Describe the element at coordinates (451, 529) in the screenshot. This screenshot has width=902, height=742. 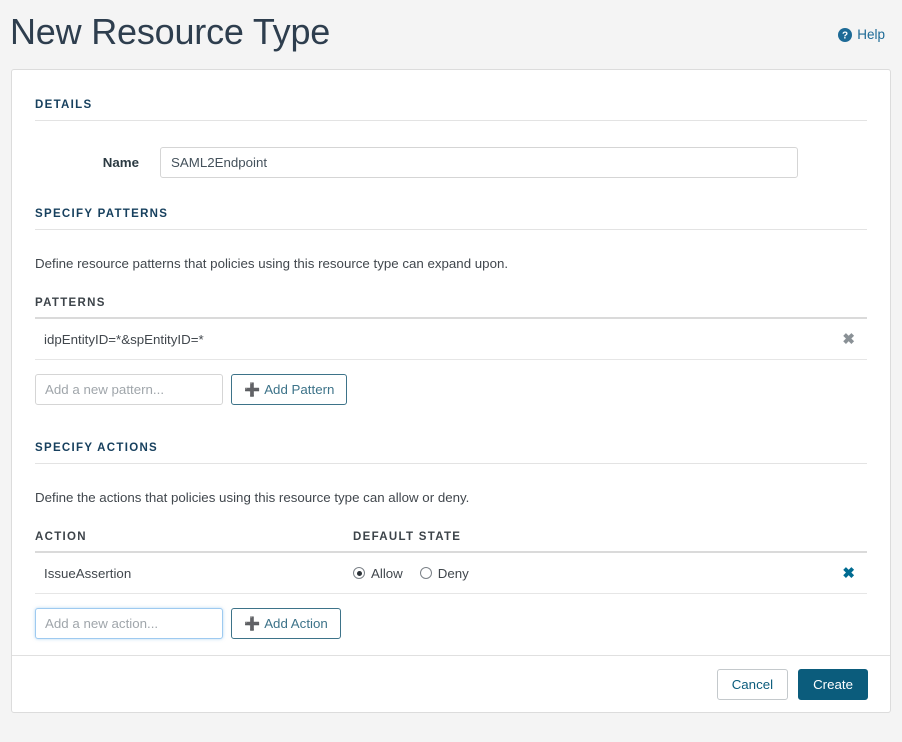
I see `actions-table-header: ACTION DEFAULT STATE` at that location.